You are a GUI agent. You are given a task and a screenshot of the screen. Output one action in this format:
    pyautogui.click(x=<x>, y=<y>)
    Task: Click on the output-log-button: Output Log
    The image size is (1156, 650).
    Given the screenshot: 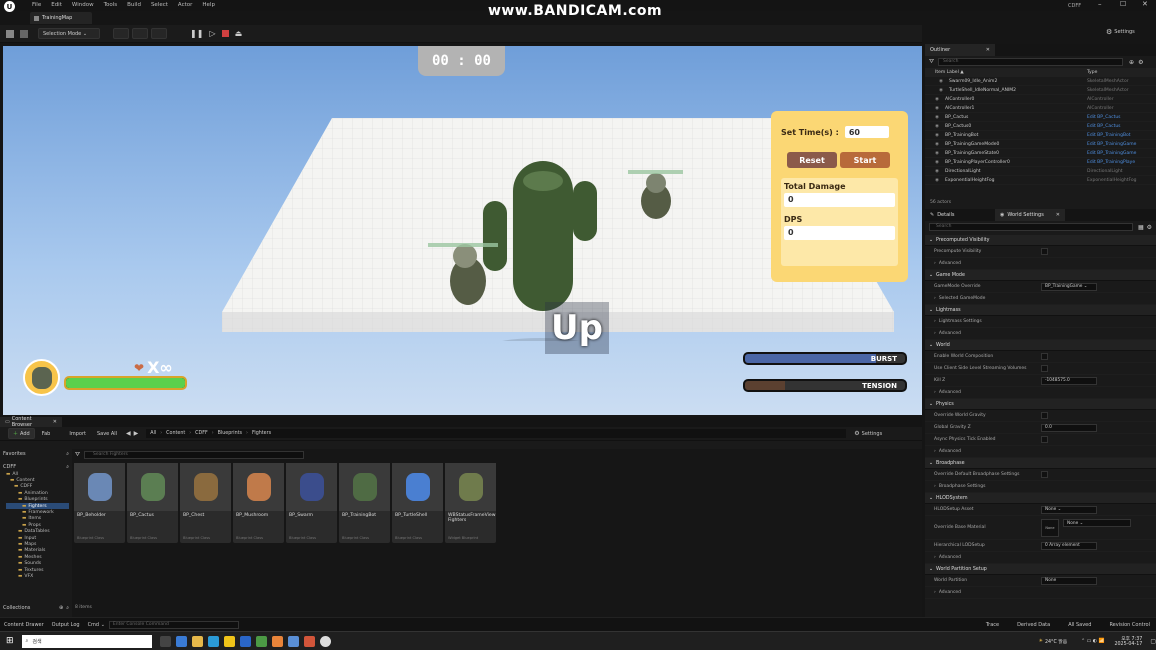 What is the action you would take?
    pyautogui.click(x=66, y=625)
    